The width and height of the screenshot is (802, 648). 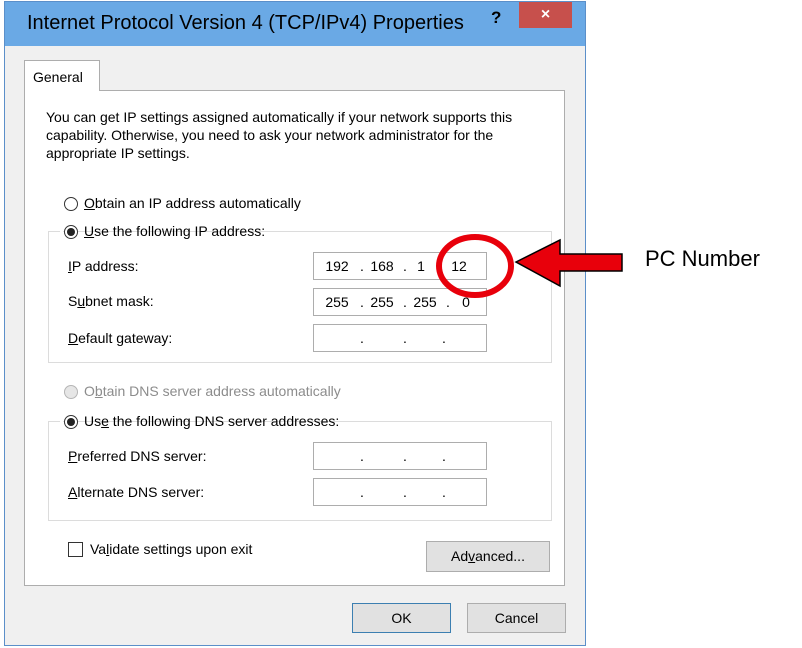 I want to click on tab-general: General, so click(x=62, y=75).